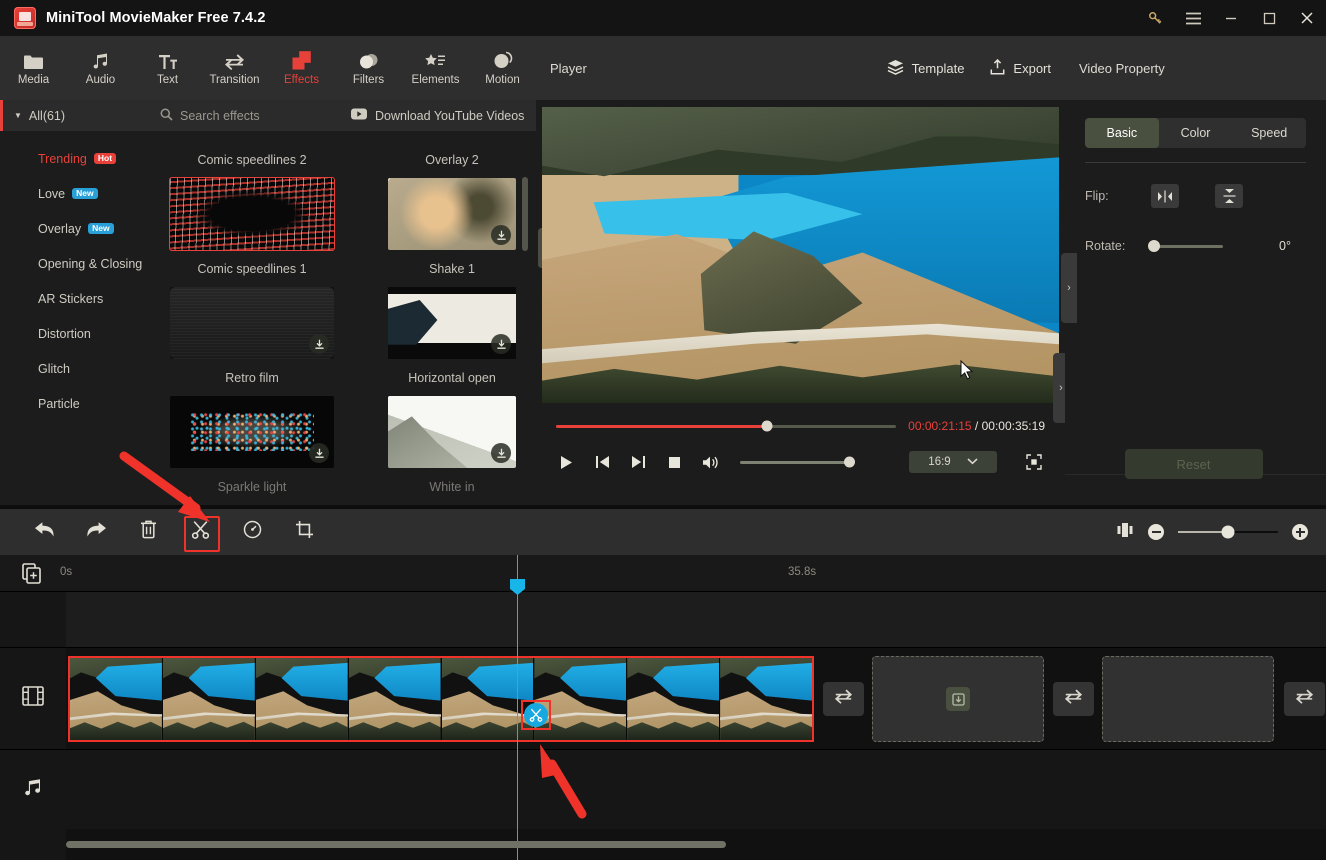 The height and width of the screenshot is (860, 1326). Describe the element at coordinates (1020, 68) in the screenshot. I see `export-button: Export` at that location.